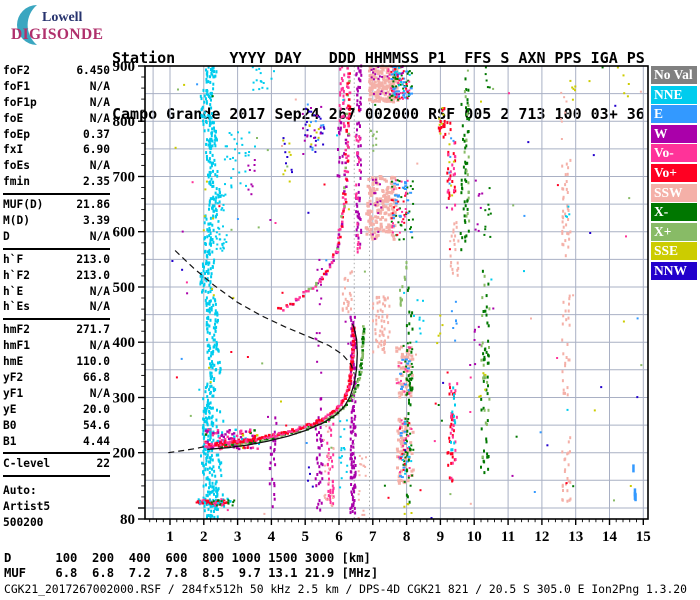 This screenshot has width=700, height=600. I want to click on legend-item-nnw: NNW, so click(674, 270).